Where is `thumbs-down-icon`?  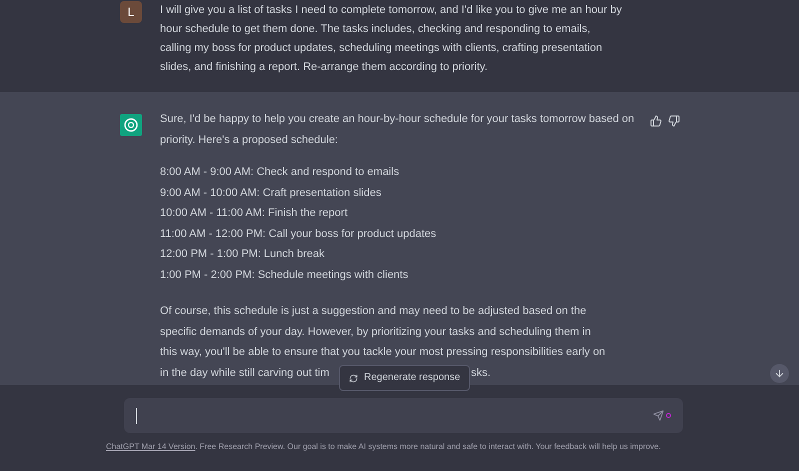 thumbs-down-icon is located at coordinates (674, 121).